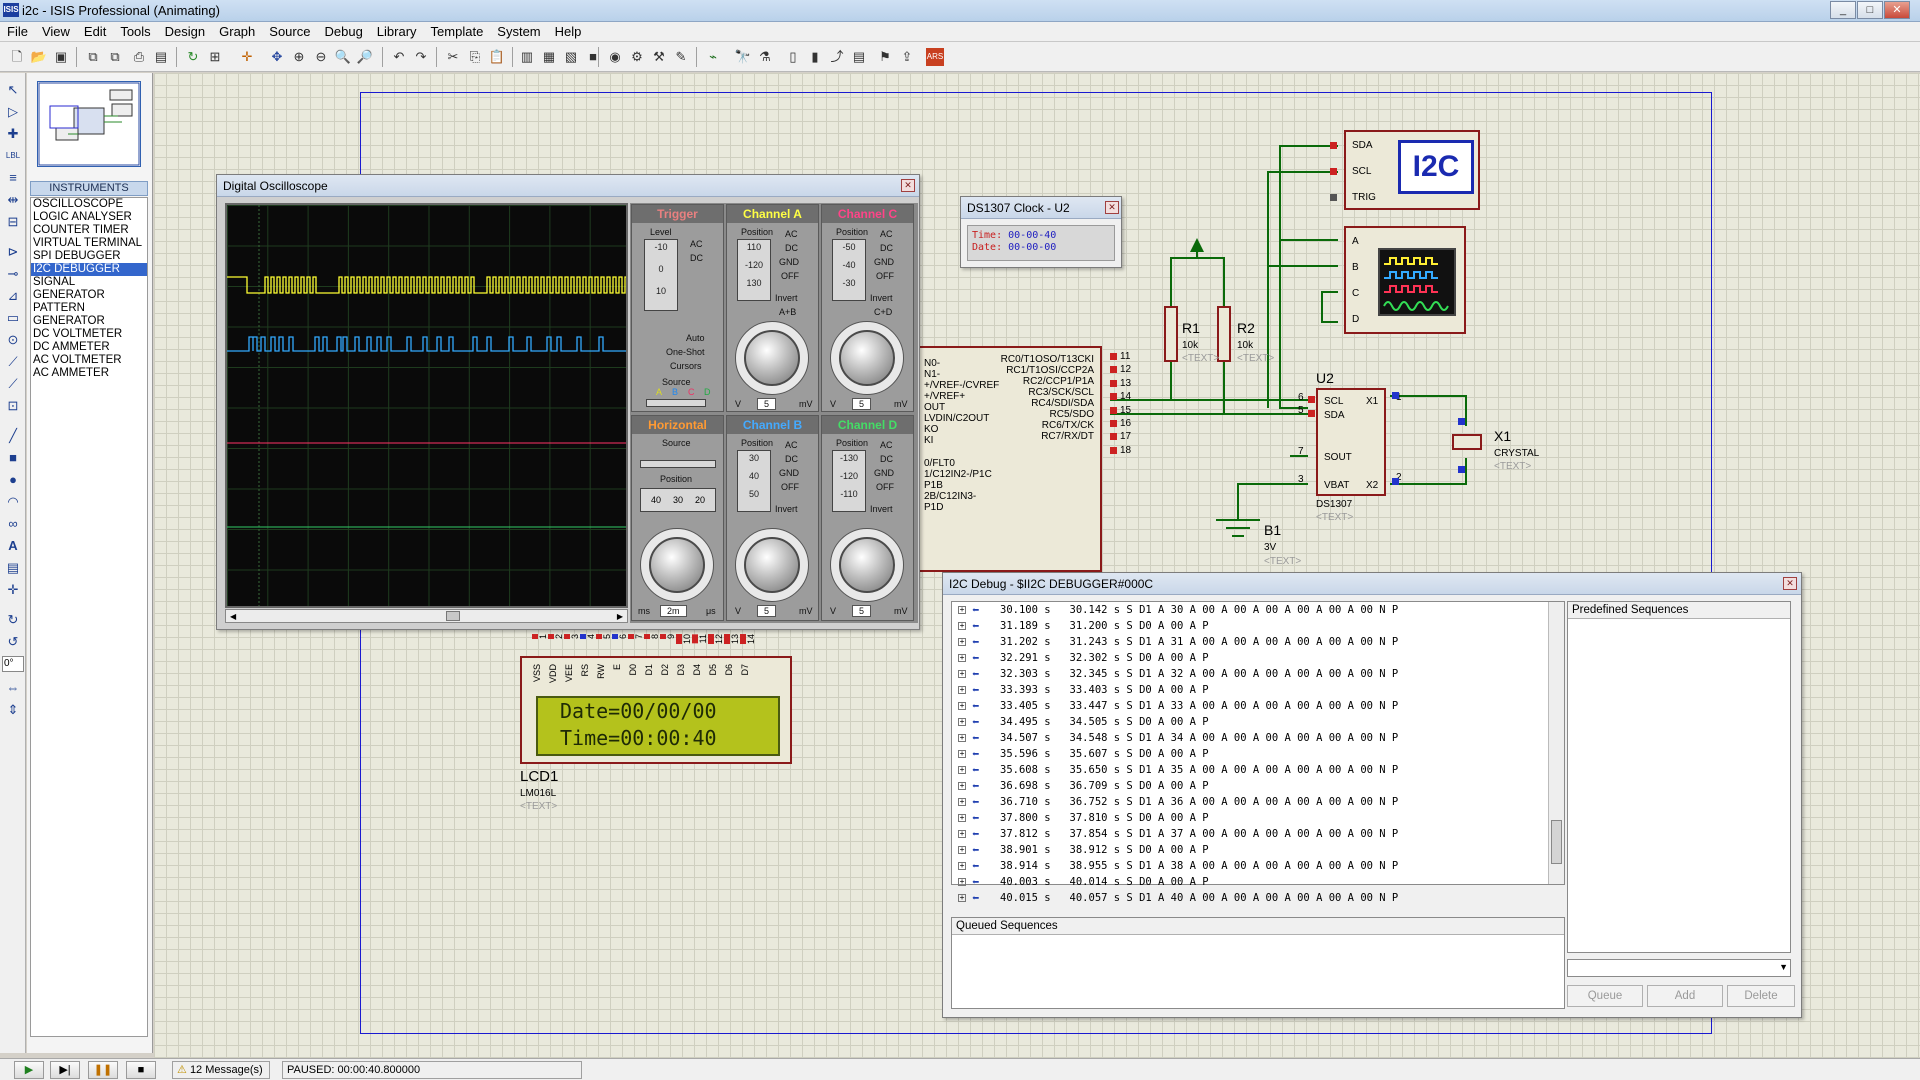  I want to click on channel-d-position-slider: -130 -120 -110, so click(849, 481).